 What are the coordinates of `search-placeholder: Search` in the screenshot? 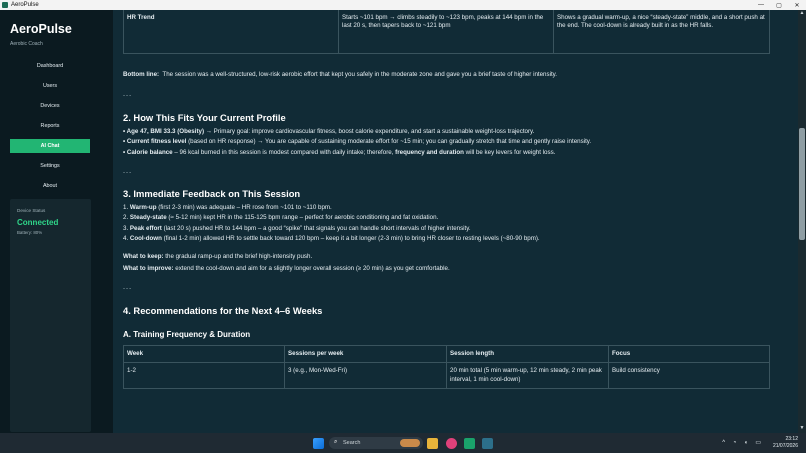 It's located at (352, 443).